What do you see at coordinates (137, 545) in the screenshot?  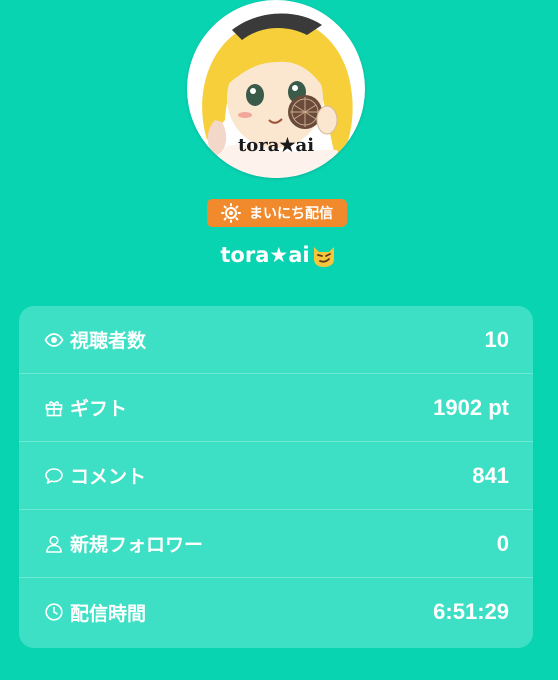 I see `stat-label: 新規フォロワー` at bounding box center [137, 545].